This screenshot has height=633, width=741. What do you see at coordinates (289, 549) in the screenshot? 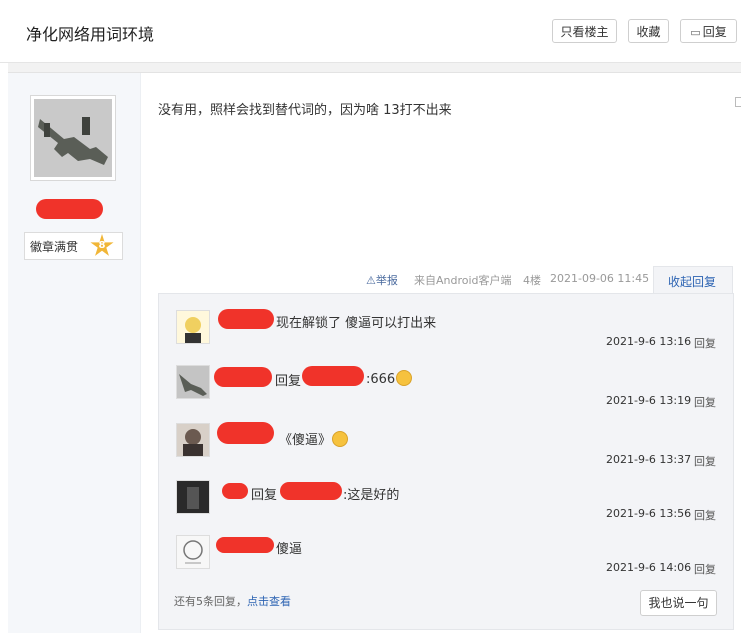
I see `comment-text: 傻逼` at bounding box center [289, 549].